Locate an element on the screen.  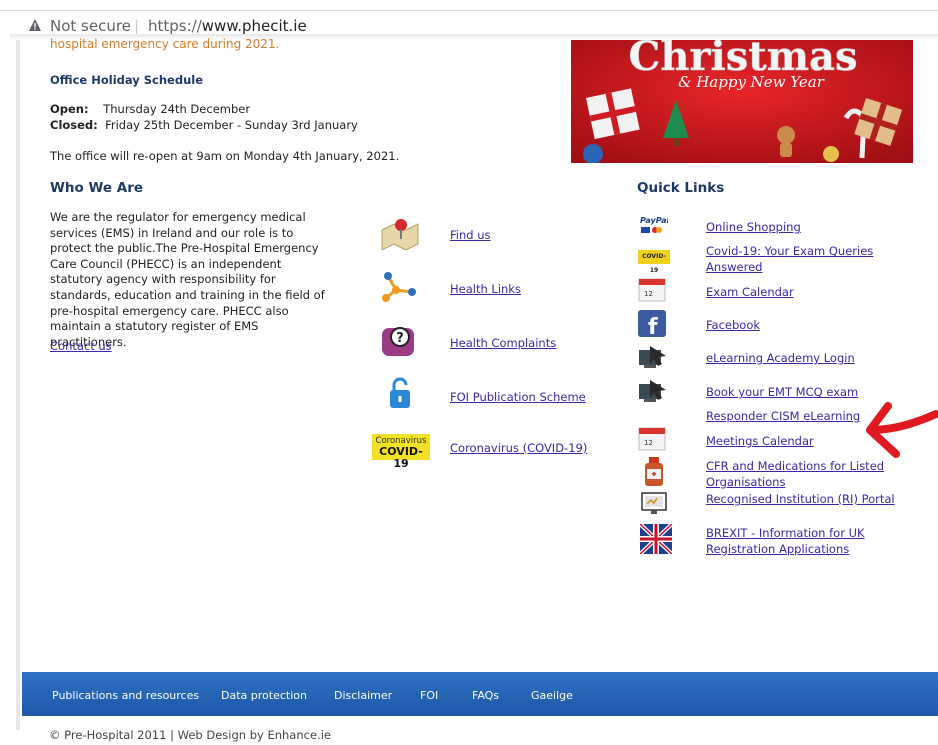
question-bubble-icon: ? is located at coordinates (398, 341).